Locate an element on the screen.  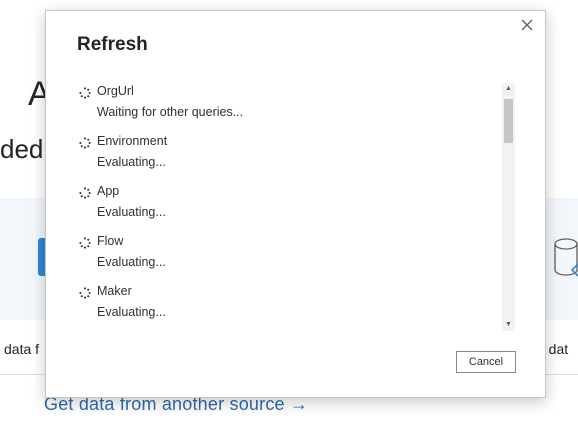
scroll-thumb is located at coordinates (508, 121).